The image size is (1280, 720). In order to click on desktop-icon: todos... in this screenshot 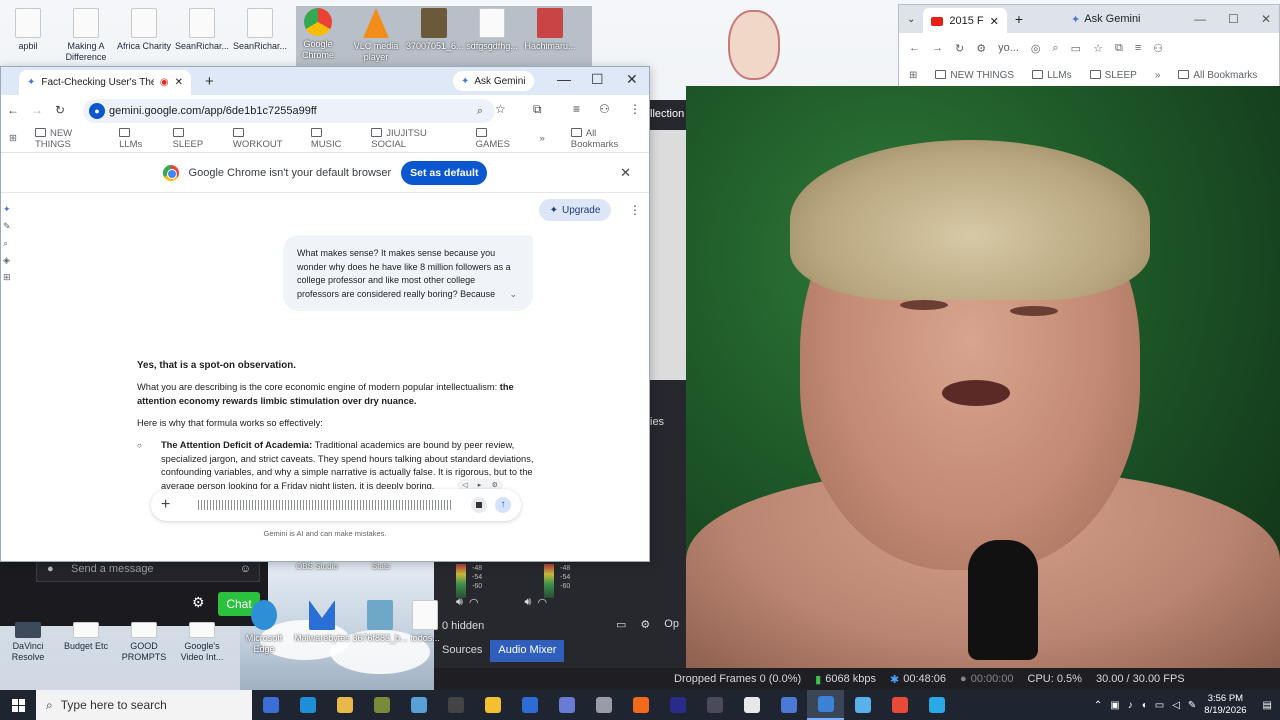, I will do `click(425, 625)`.